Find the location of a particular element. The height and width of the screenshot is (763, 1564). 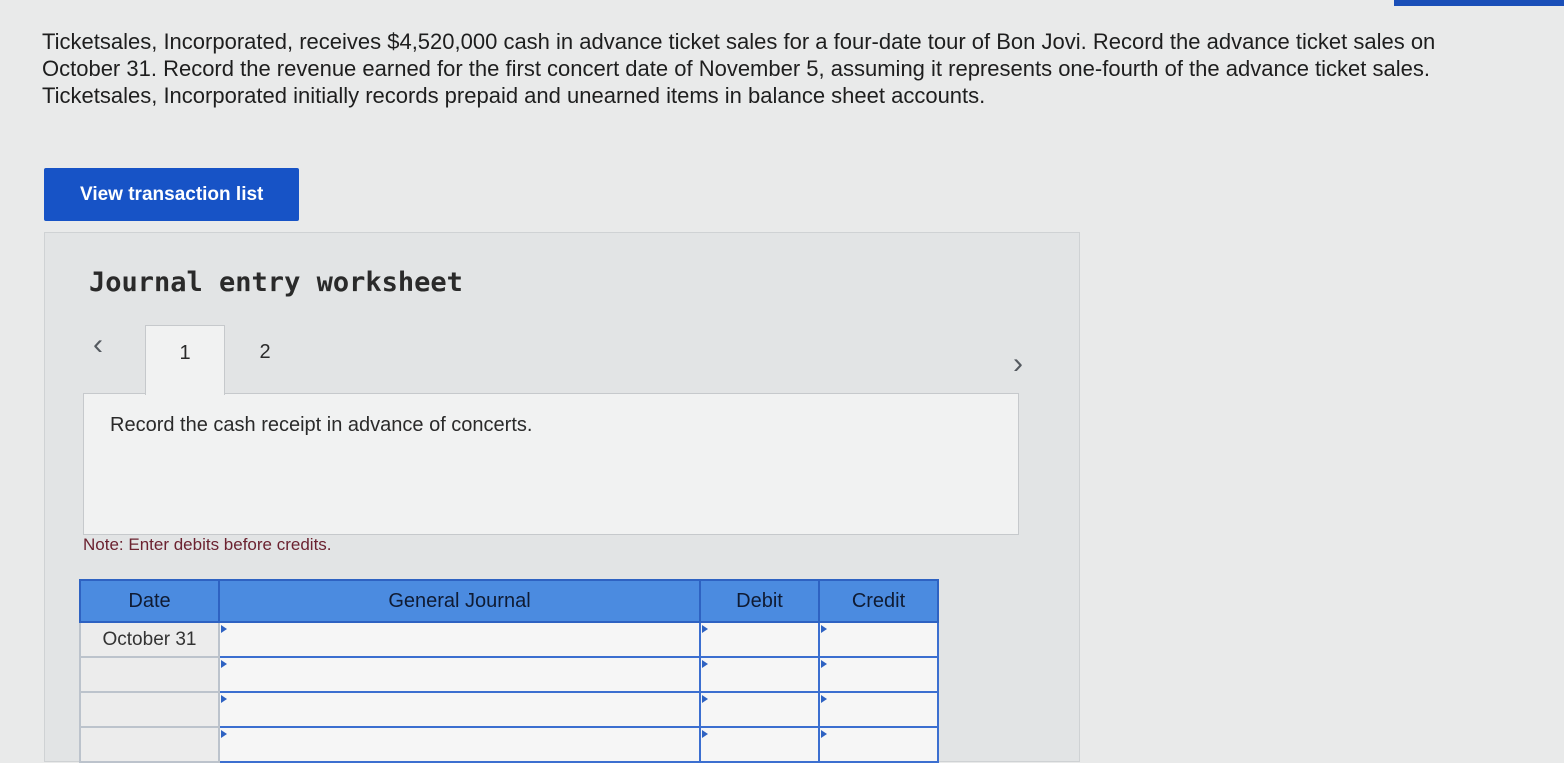

journal-header-row: Date General Journal Debit Credit is located at coordinates (509, 601).